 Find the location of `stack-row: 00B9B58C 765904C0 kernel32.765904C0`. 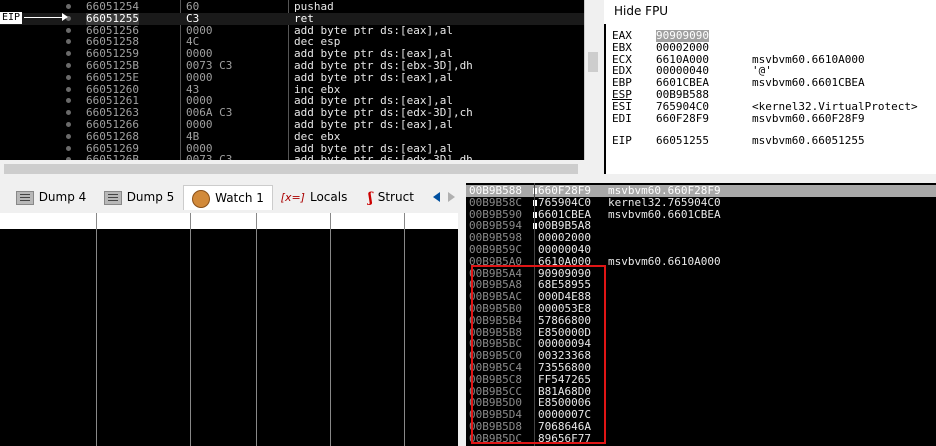

stack-row: 00B9B58C 765904C0 kernel32.765904C0 is located at coordinates (701, 202).